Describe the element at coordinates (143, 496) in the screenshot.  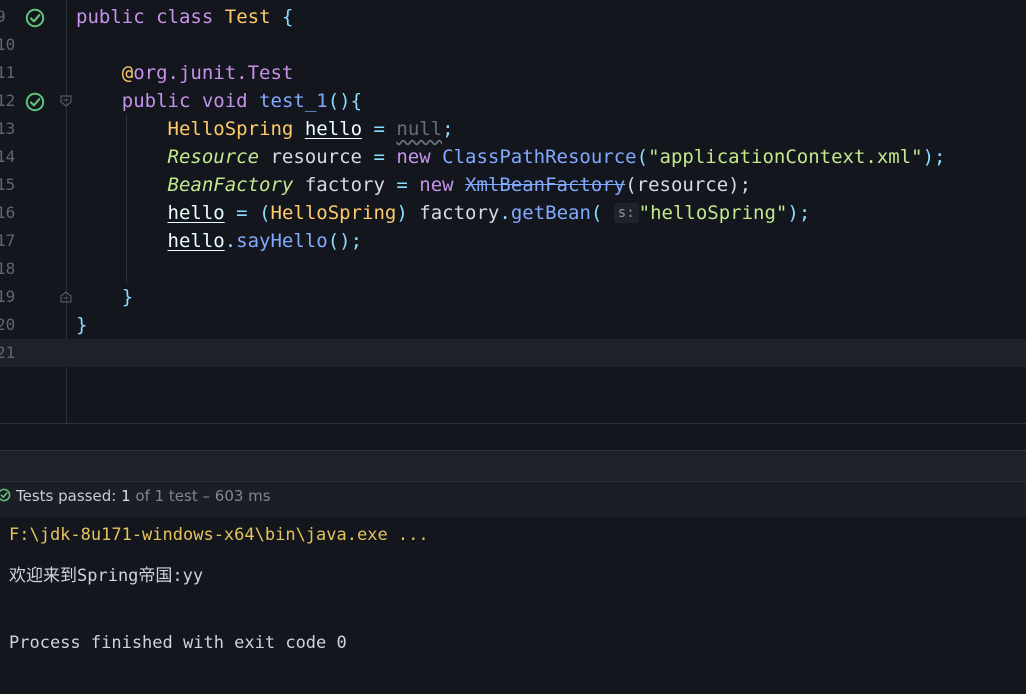
I see `test-status-text: Tests passed: 1 of 1 test – 603 ms` at that location.